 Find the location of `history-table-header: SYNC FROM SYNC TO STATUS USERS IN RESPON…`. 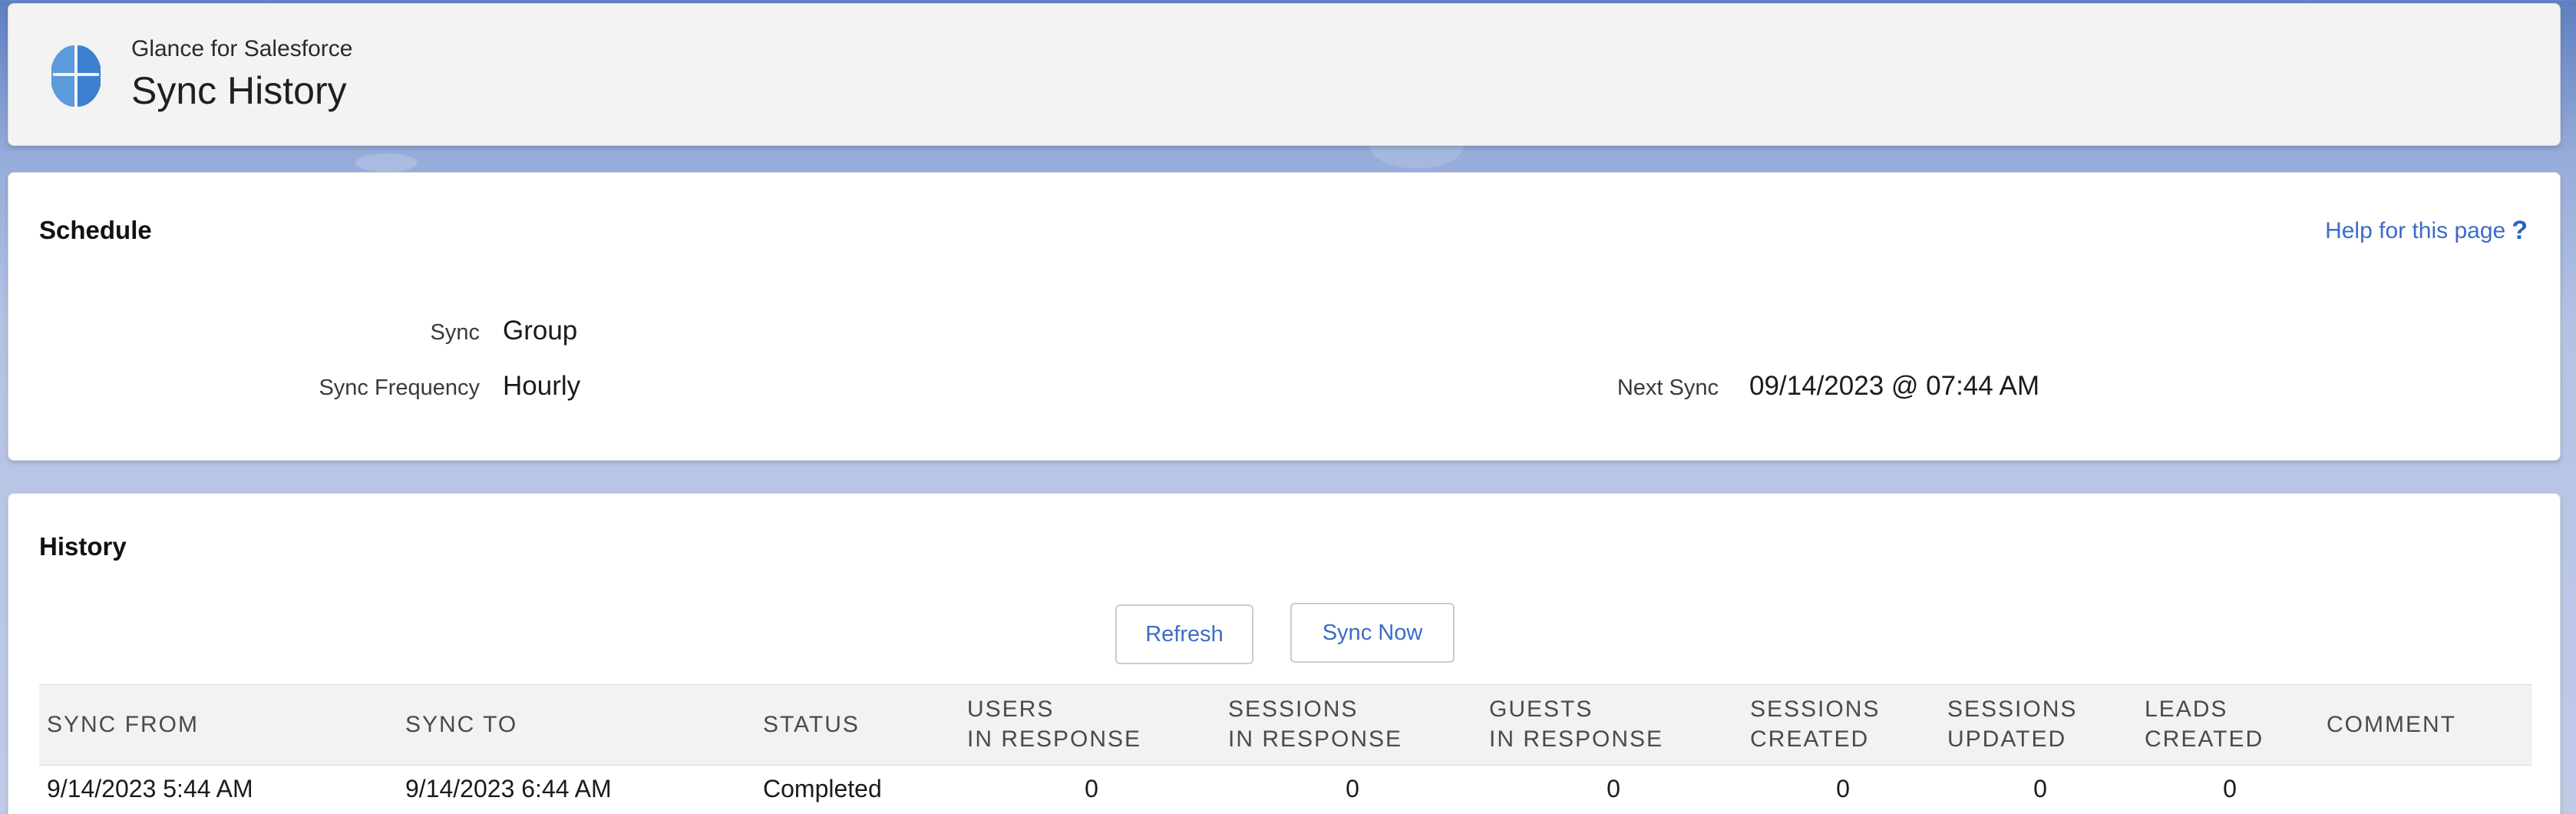

history-table-header: SYNC FROM SYNC TO STATUS USERS IN RESPON… is located at coordinates (1285, 725).